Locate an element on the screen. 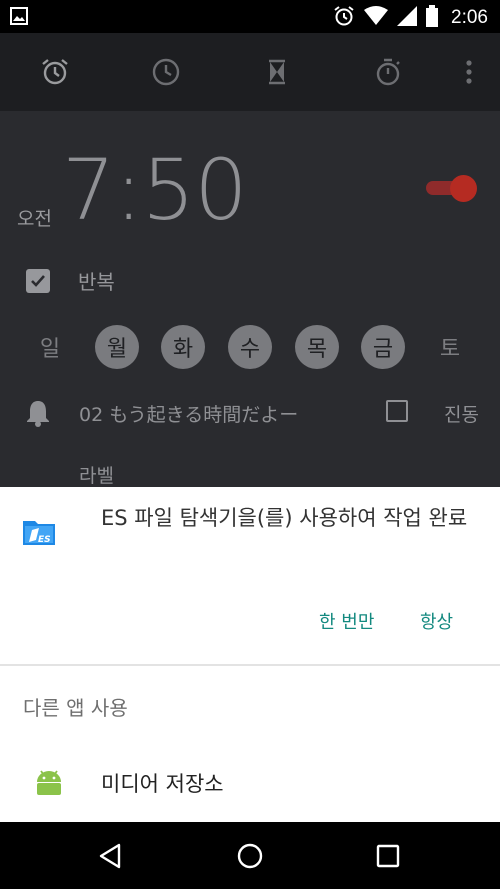 The height and width of the screenshot is (889, 500). overflow-menu-icon is located at coordinates (469, 72).